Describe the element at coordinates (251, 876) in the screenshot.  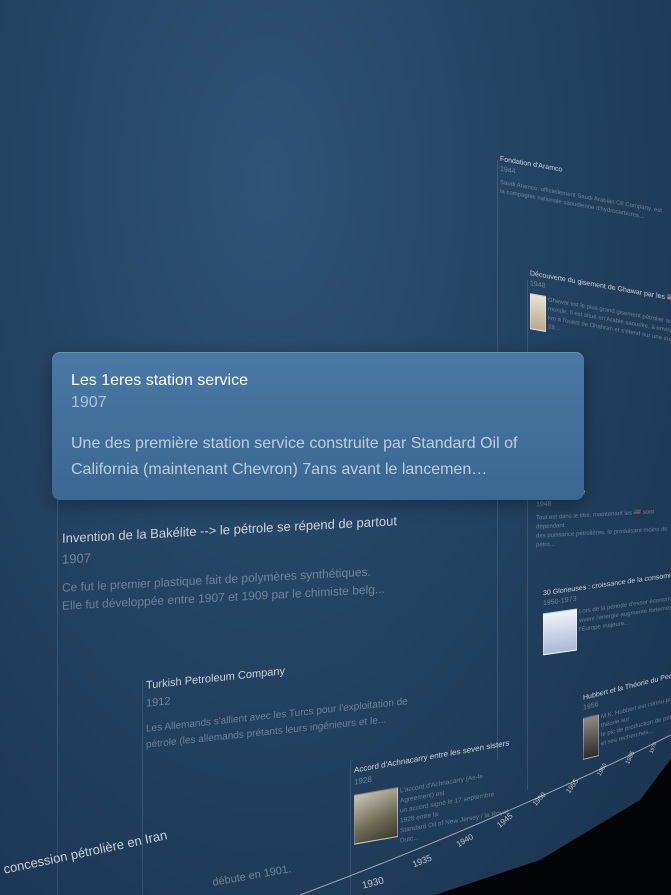
I see `event-iran-description: débute en 1901.` at that location.